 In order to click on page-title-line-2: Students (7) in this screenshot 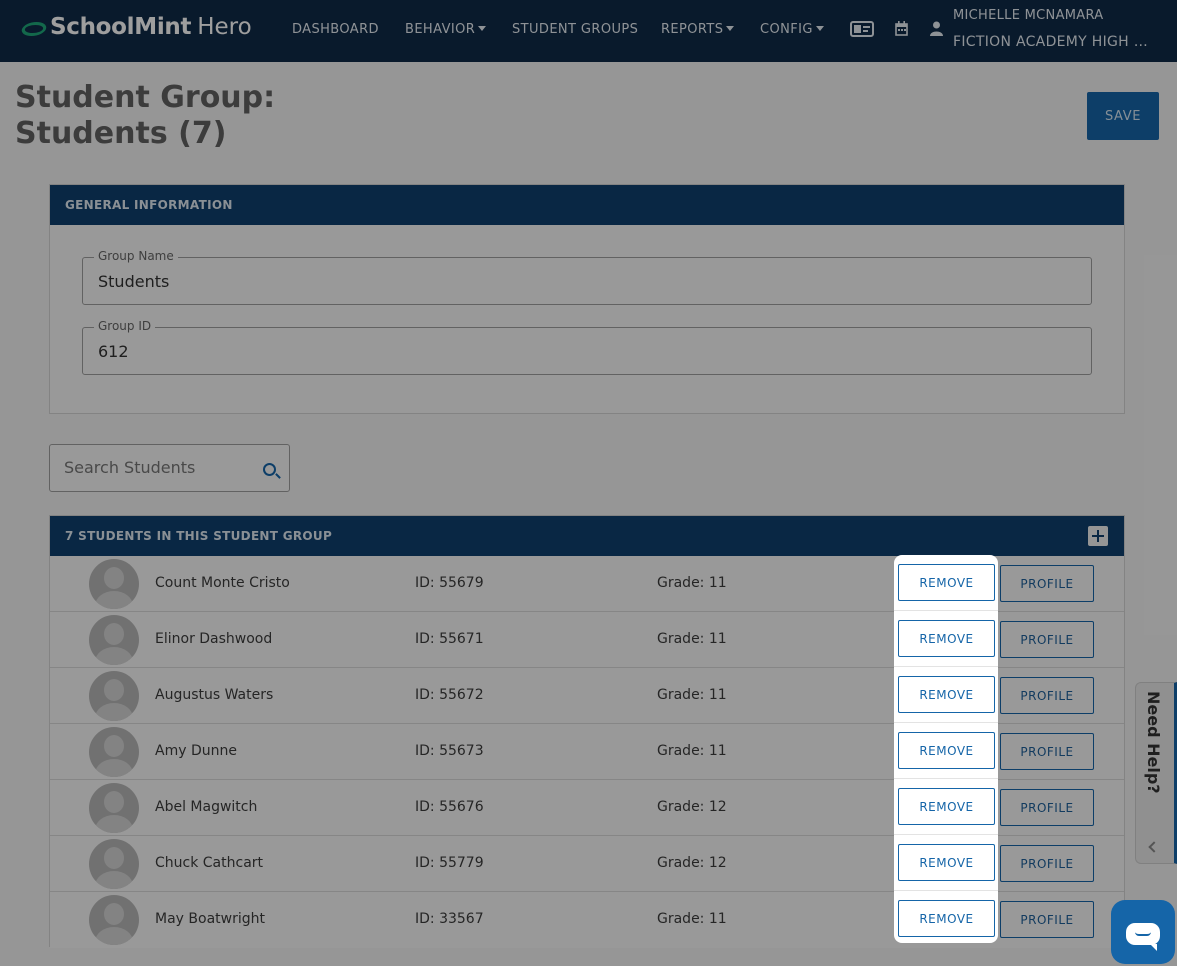, I will do `click(121, 133)`.